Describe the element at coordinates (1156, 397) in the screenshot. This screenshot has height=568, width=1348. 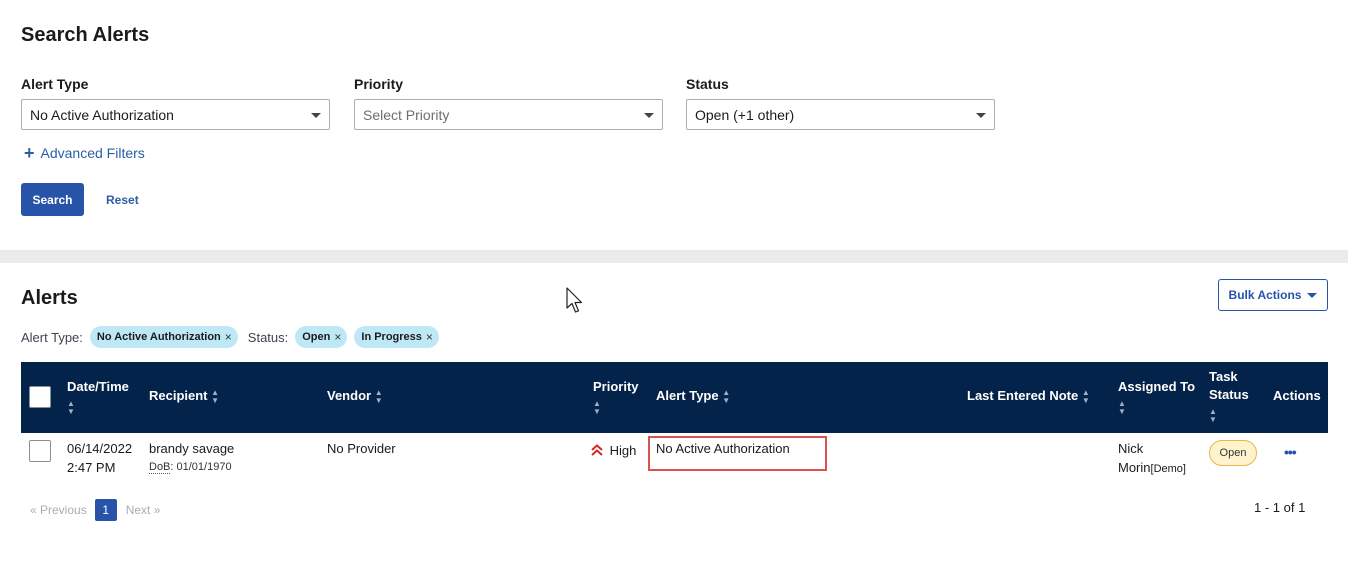
I see `column-header-assigned-to: Assigned To ▲ ▼` at that location.